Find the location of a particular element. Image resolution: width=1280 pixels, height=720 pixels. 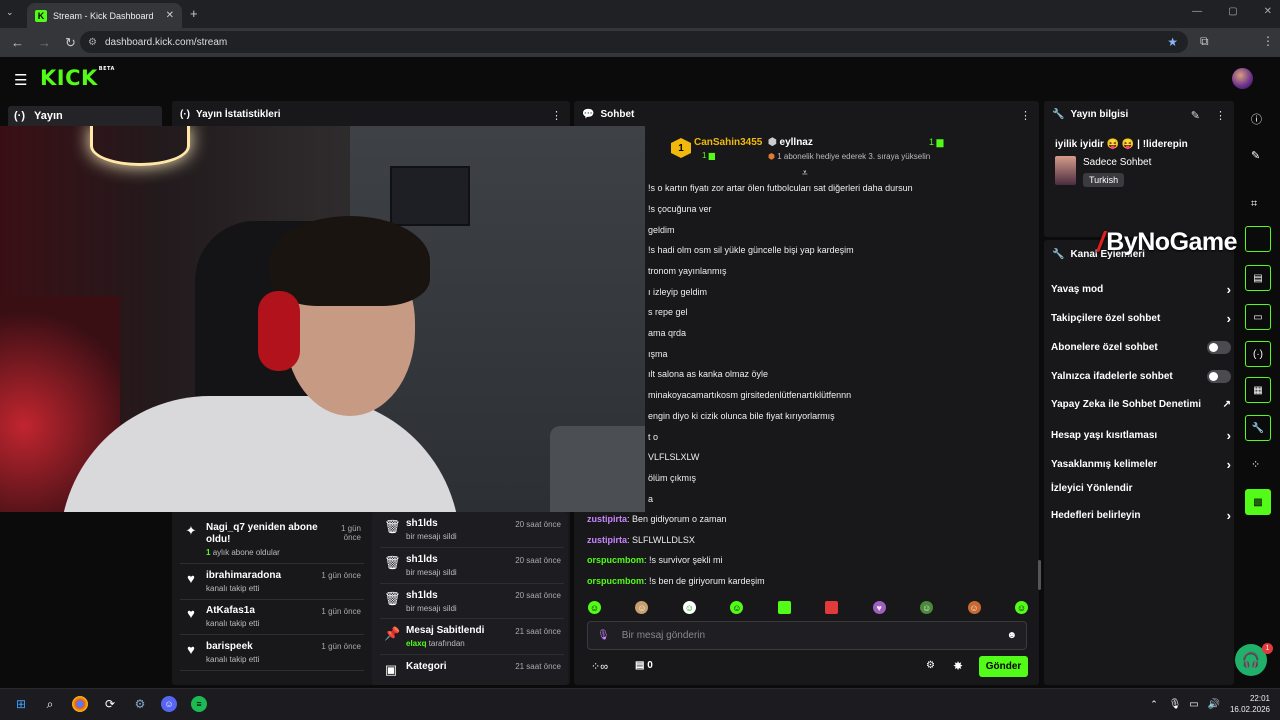

action-raid: İzleyici Yönlendir is located at coordinates (1141, 488).